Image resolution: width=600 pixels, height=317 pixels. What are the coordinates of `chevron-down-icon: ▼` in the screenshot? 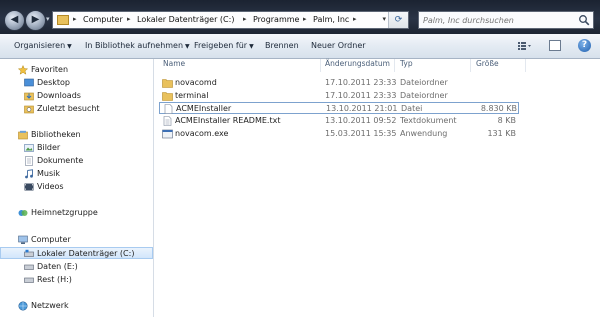 It's located at (69, 46).